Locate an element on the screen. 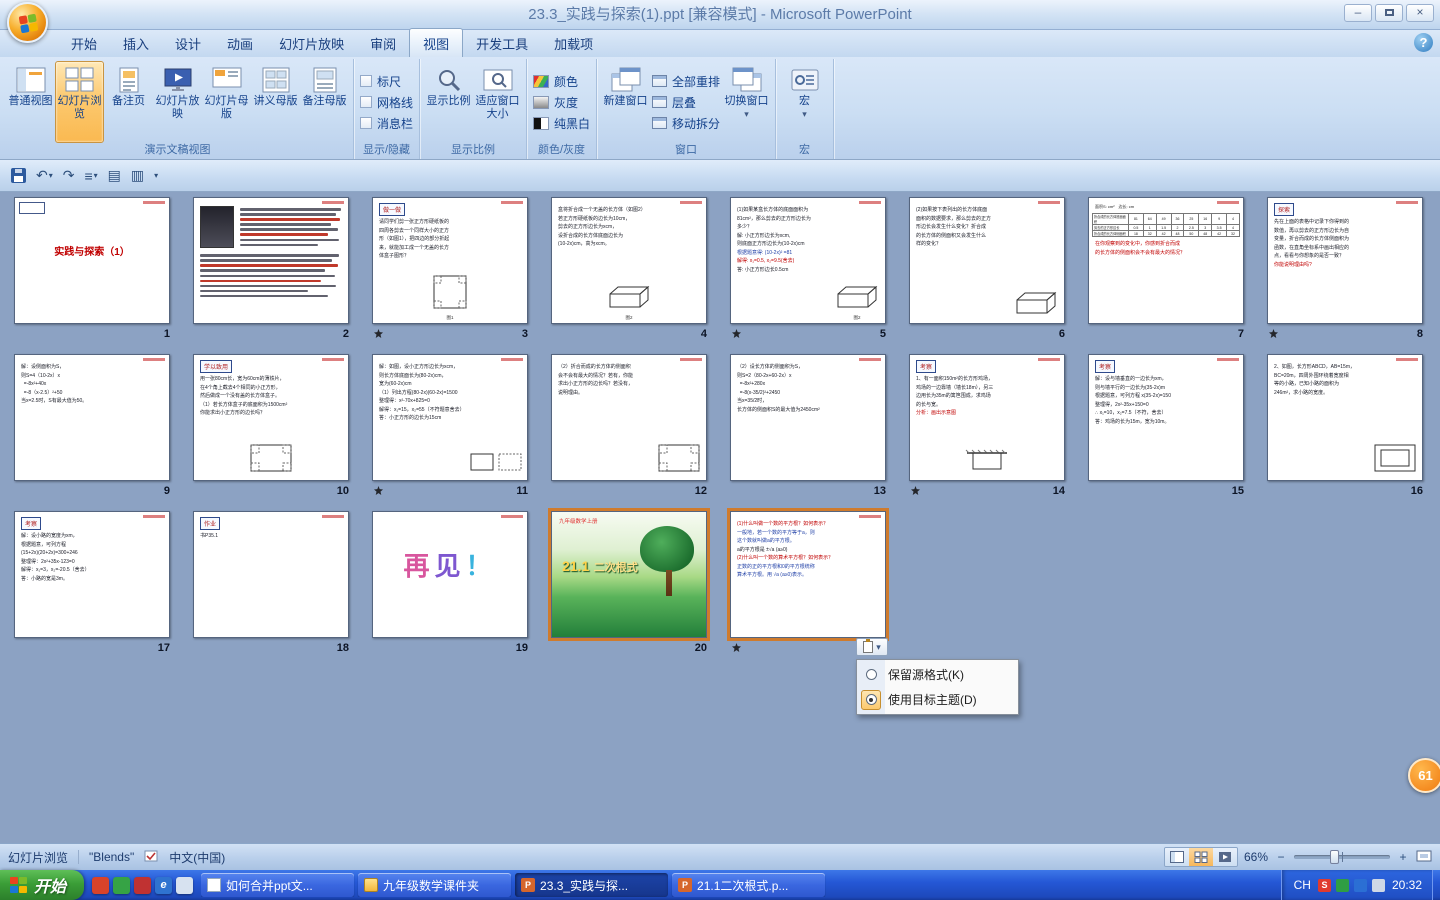  view-button: 普通视图 is located at coordinates (30, 102).